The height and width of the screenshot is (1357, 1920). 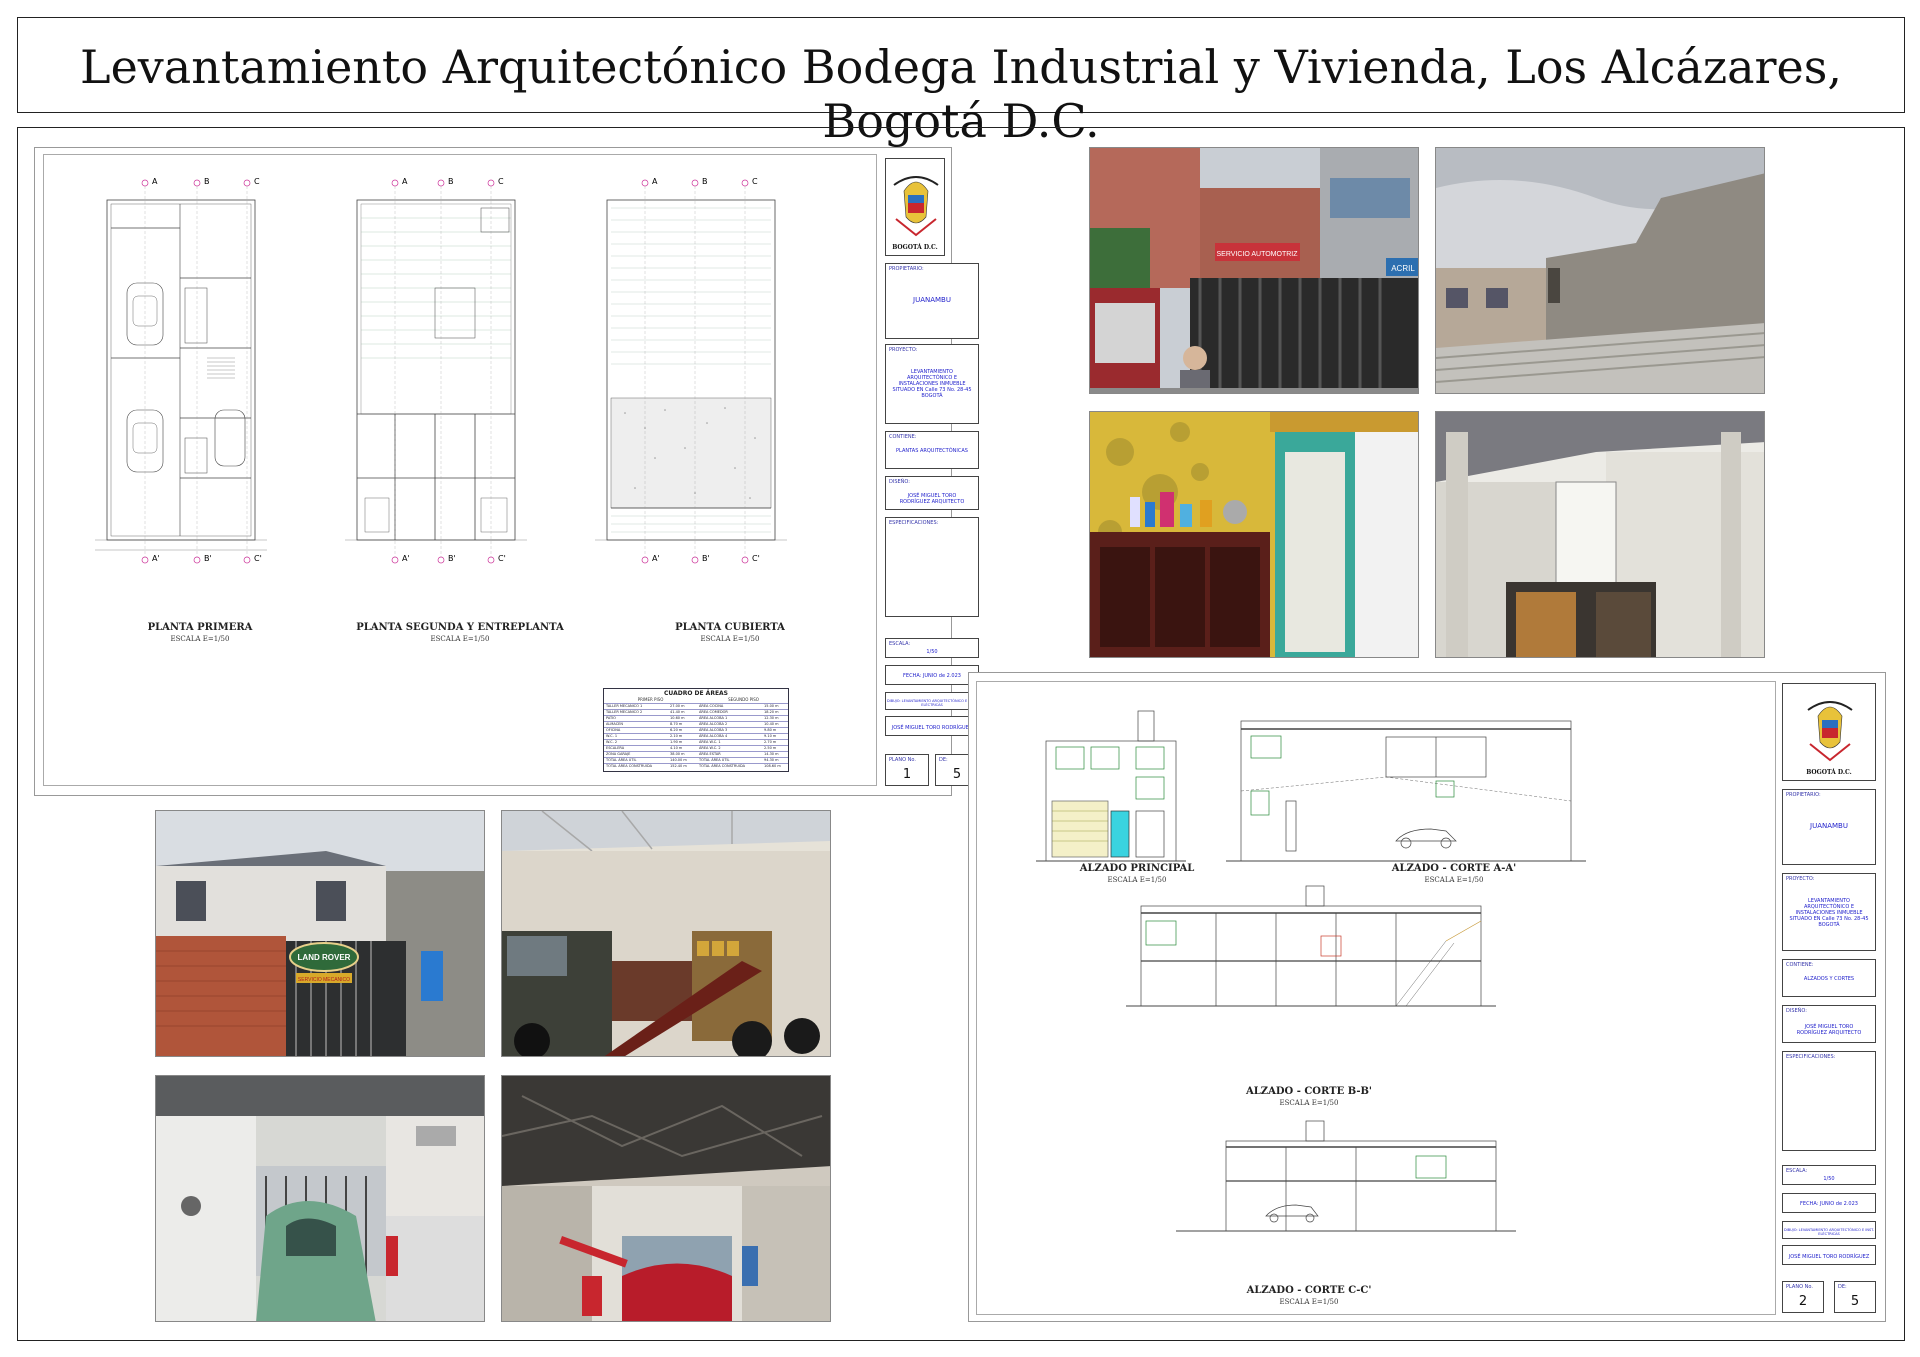 What do you see at coordinates (200, 627) in the screenshot?
I see `plan-label: PLANTA PRIMERA` at bounding box center [200, 627].